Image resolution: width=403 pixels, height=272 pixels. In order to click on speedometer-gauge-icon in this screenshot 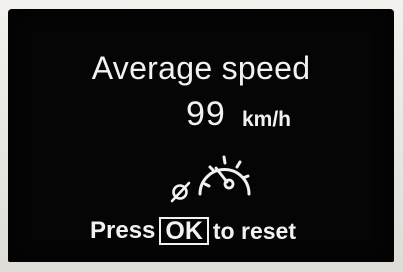, I will do `click(213, 176)`.